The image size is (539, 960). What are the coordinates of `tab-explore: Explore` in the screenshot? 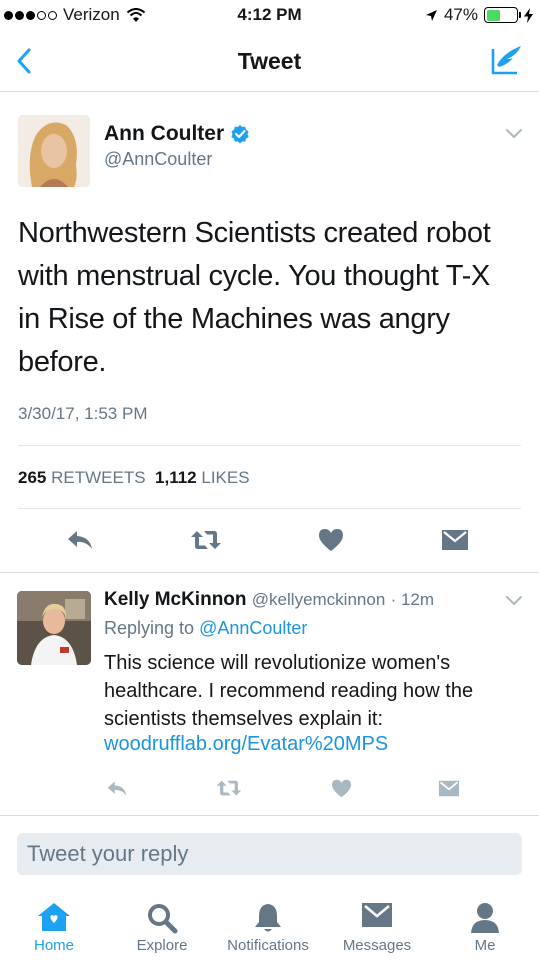 It's located at (162, 926).